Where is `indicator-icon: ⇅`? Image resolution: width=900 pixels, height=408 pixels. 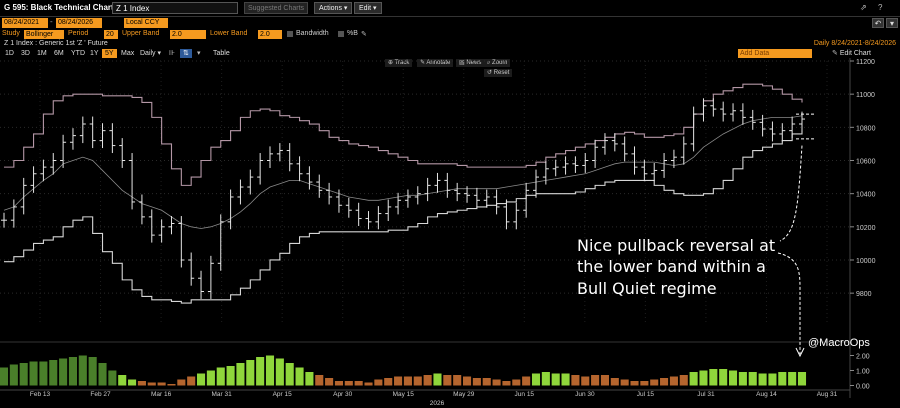 indicator-icon: ⇅ is located at coordinates (186, 53).